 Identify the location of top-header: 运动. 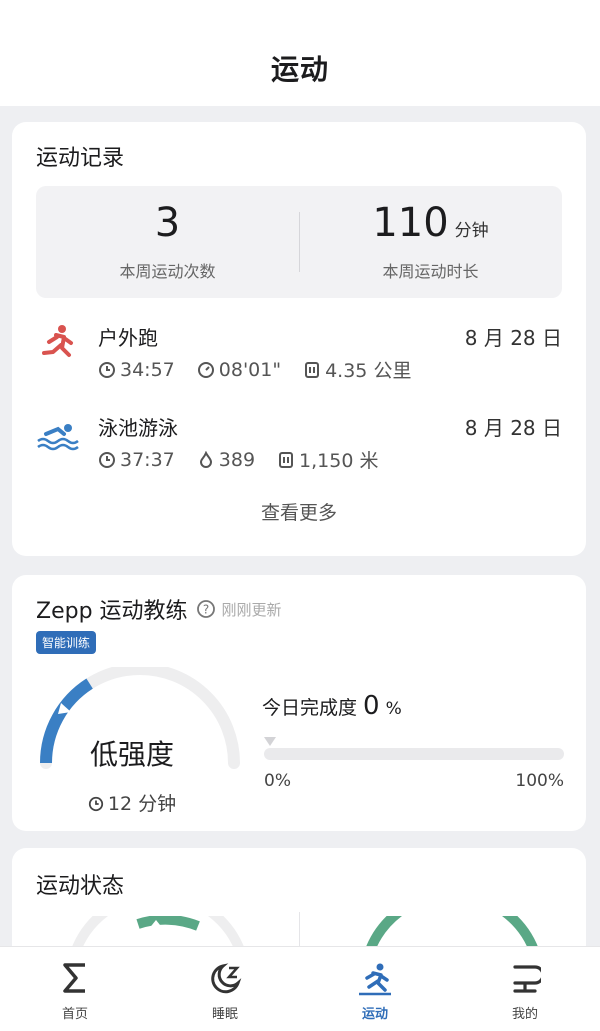
(300, 53).